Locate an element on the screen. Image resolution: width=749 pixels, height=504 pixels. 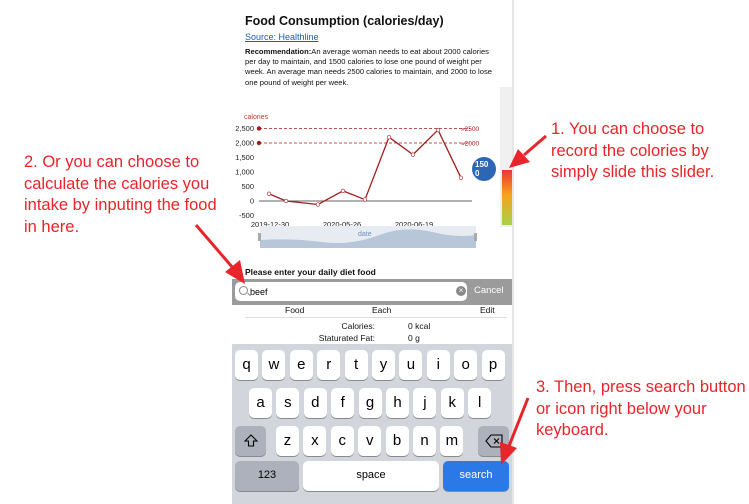
arrow-to-search-key is located at coordinates (518, 422).